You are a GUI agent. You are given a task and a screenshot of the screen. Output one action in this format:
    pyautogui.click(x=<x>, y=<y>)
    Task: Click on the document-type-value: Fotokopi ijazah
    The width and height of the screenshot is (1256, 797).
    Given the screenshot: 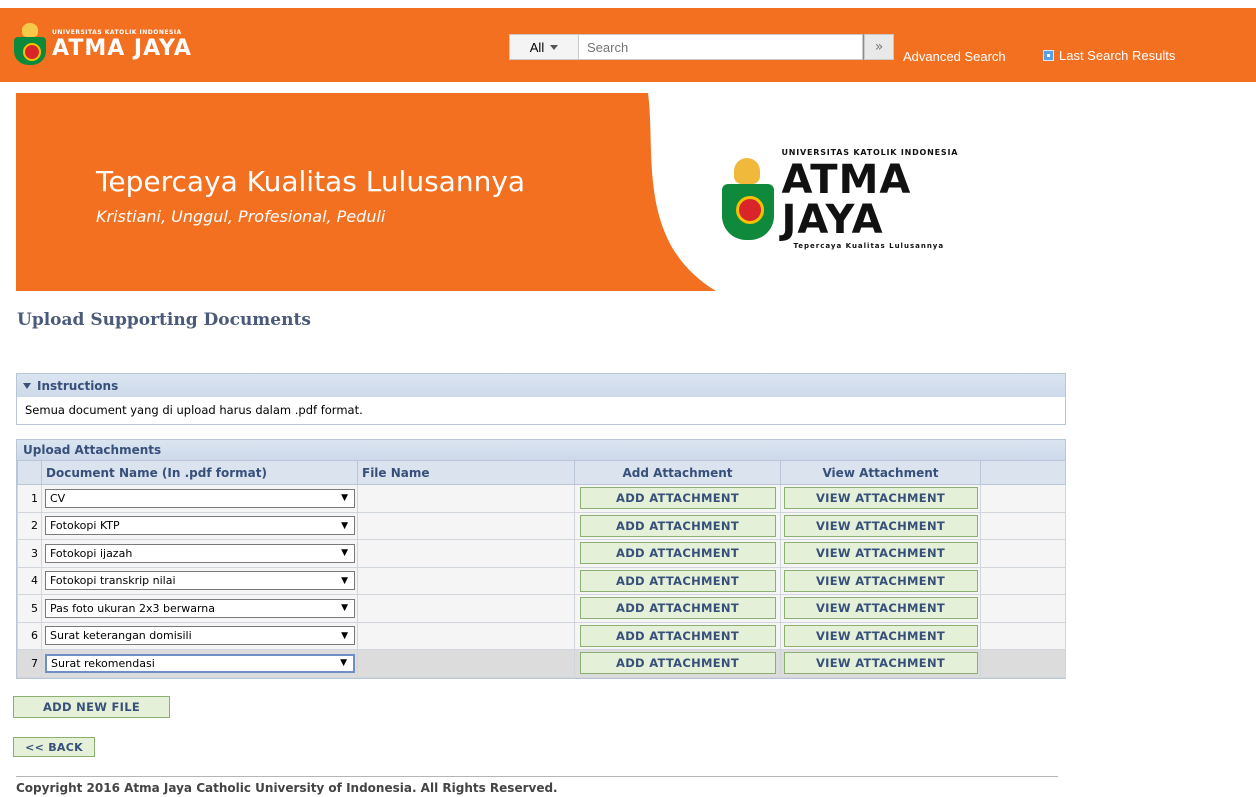 What is the action you would take?
    pyautogui.click(x=91, y=553)
    